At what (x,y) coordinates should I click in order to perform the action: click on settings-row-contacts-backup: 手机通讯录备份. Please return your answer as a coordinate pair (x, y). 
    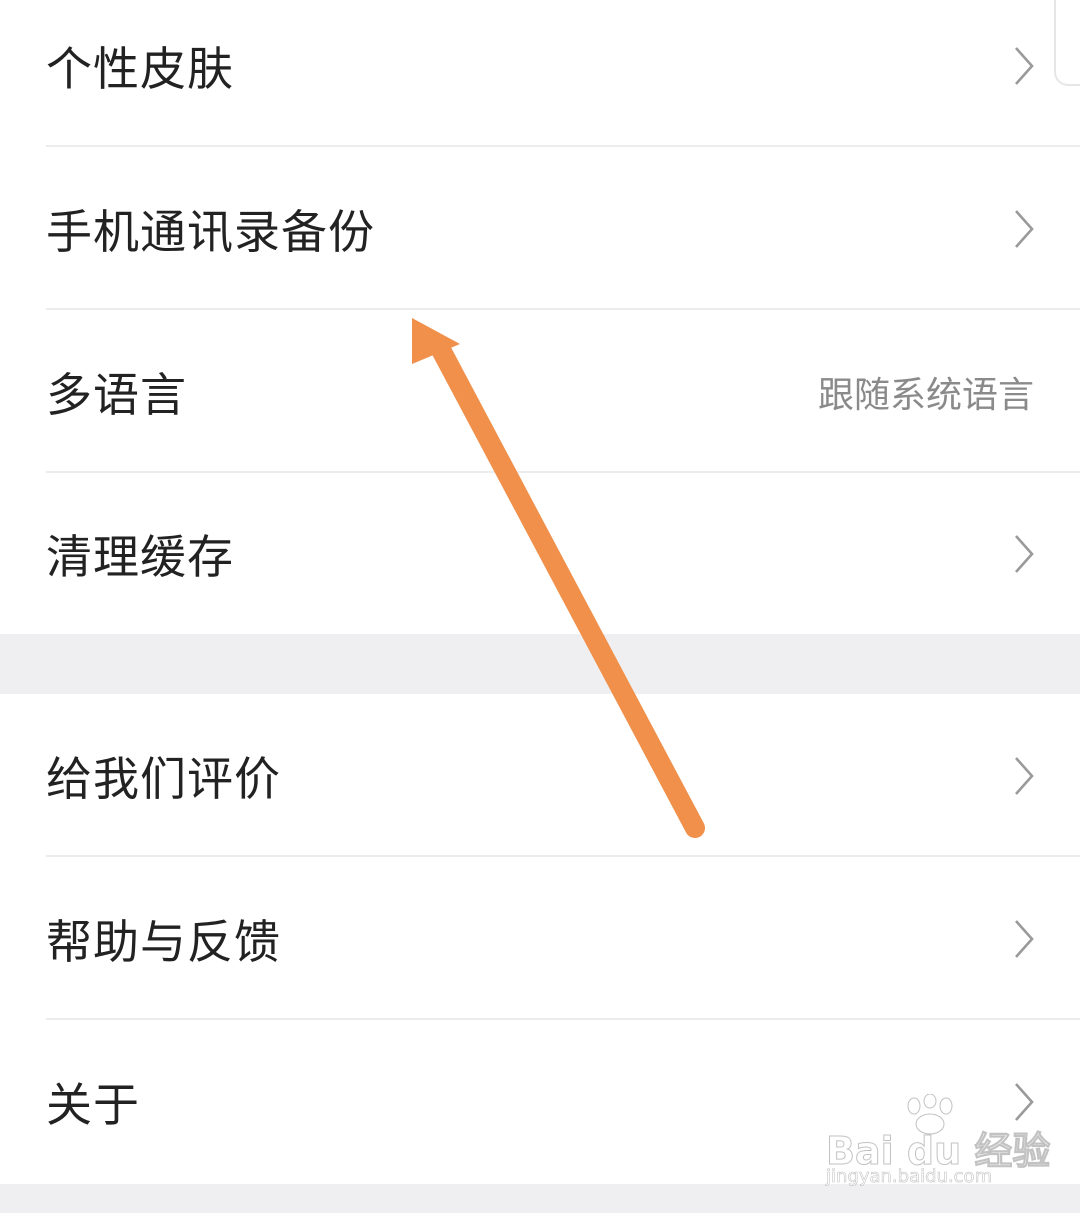
    Looking at the image, I should click on (540, 228).